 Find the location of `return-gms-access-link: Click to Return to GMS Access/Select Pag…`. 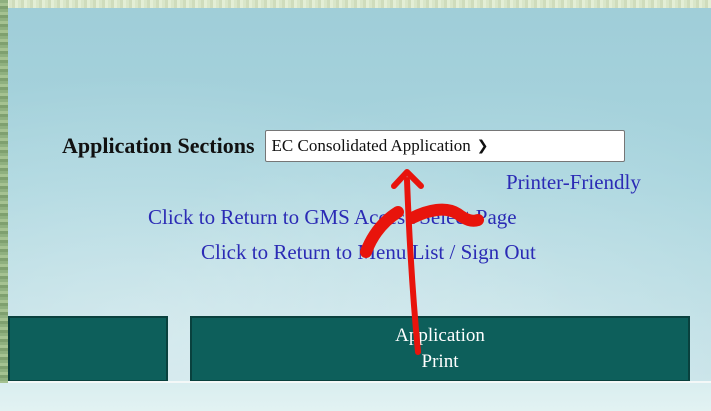

return-gms-access-link: Click to Return to GMS Access/Select Pag… is located at coordinates (332, 217).